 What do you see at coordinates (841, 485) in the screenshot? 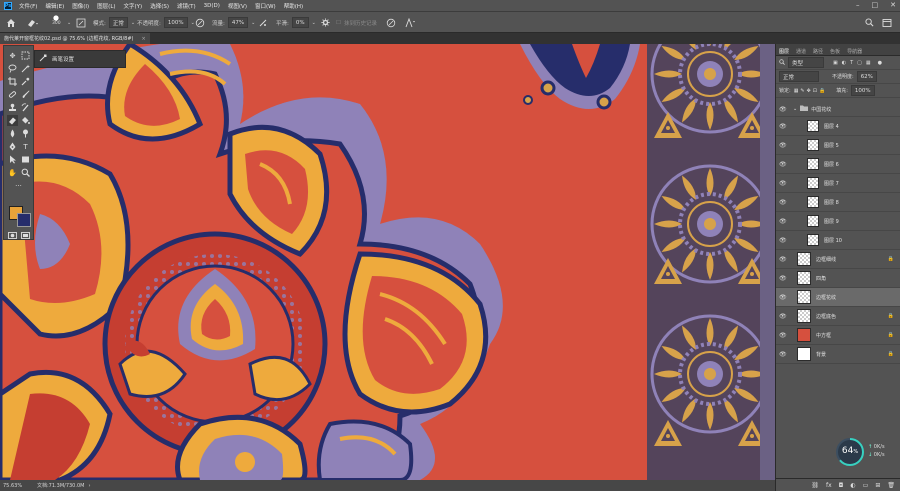
I see `add-mask-icon: ◘` at bounding box center [841, 485].